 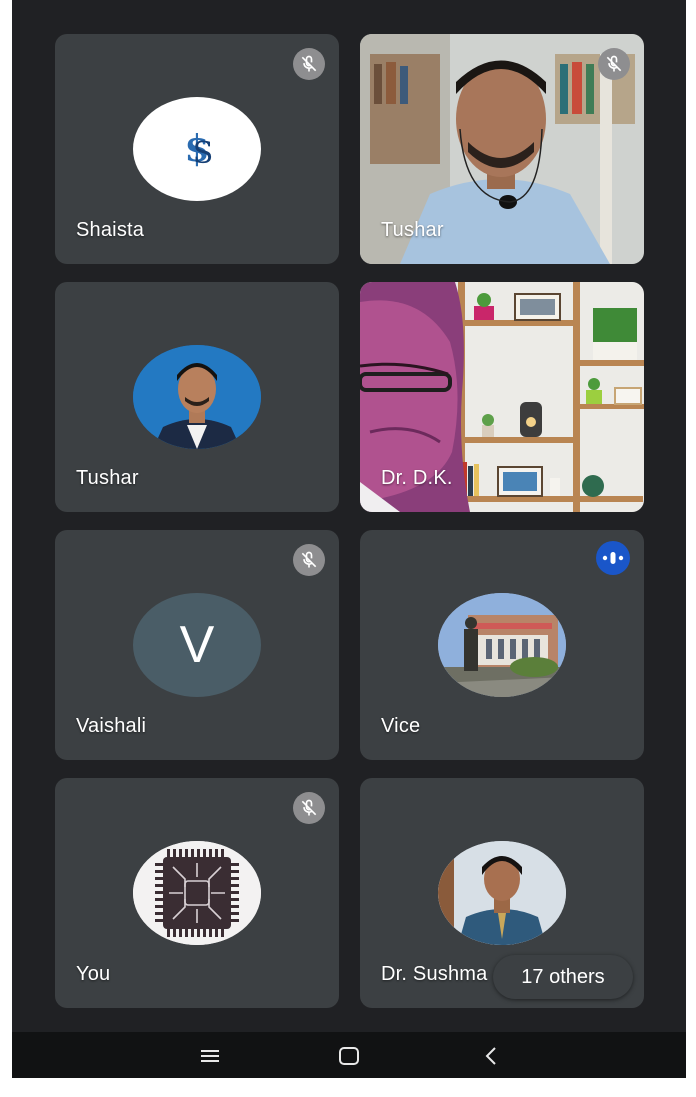 I want to click on participant-name: Dr. Sushma, so click(x=434, y=974).